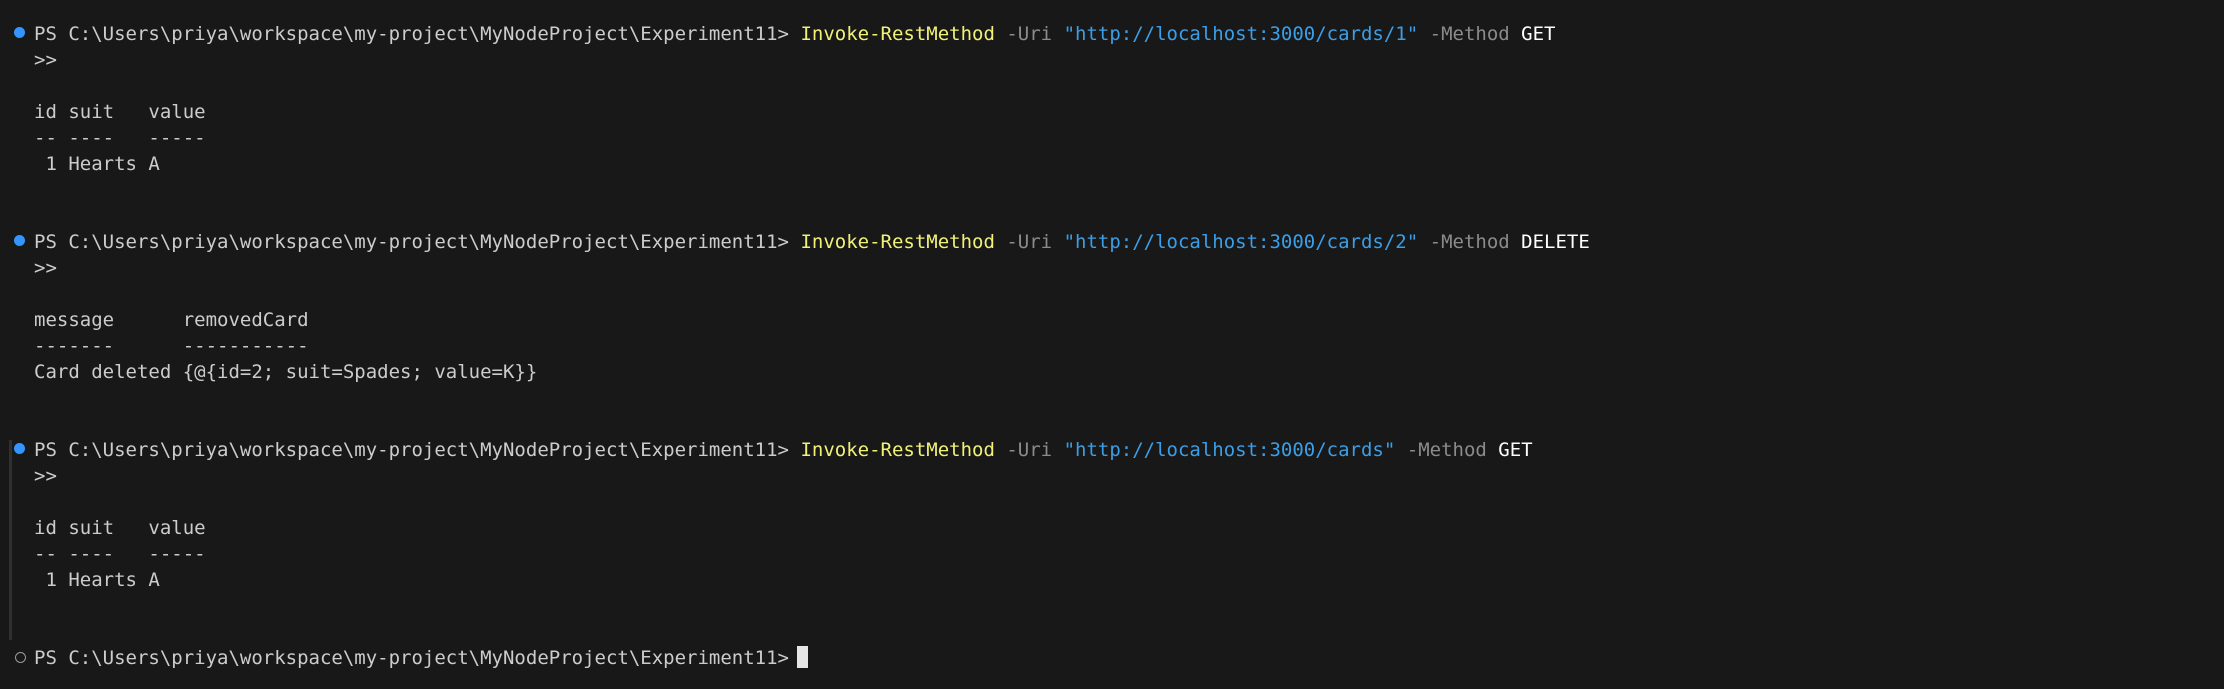  I want to click on uri-string: "http://localhost:3000/cards/2", so click(1241, 242).